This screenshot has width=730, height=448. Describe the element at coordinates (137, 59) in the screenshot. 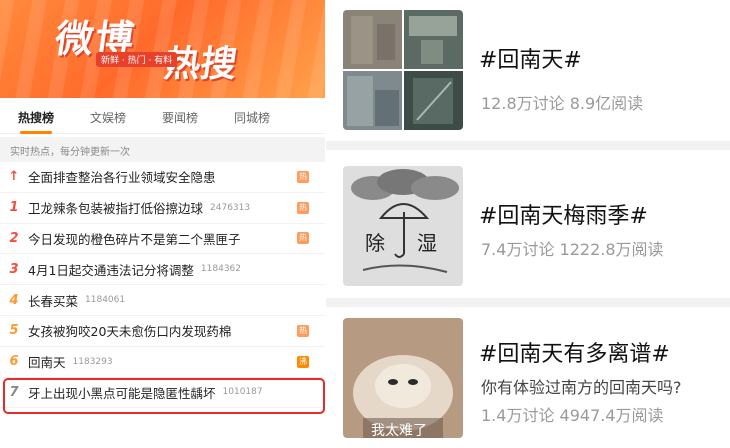

I see `banner-tagline: 新鲜 · 热门 · 有料` at that location.